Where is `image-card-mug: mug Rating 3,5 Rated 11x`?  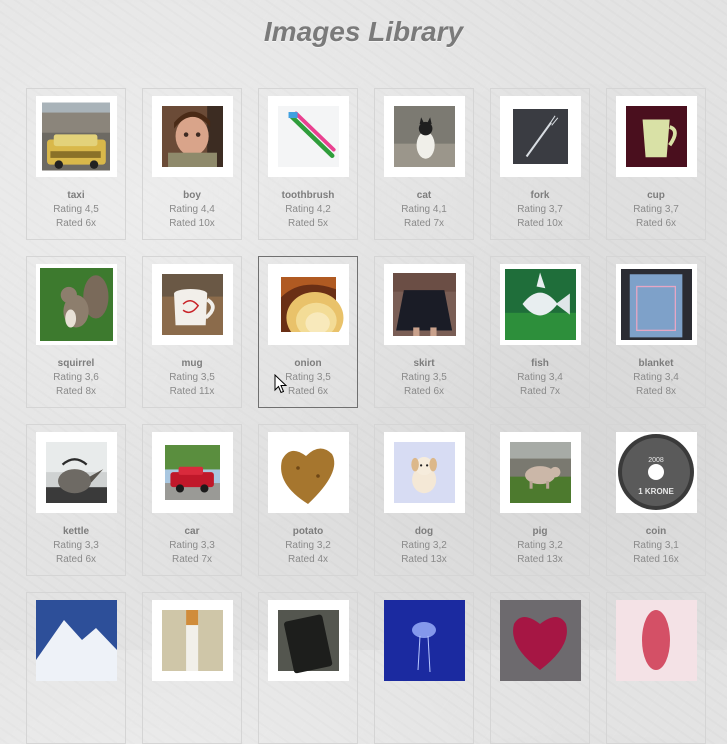
image-card-mug: mug Rating 3,5 Rated 11x is located at coordinates (192, 332).